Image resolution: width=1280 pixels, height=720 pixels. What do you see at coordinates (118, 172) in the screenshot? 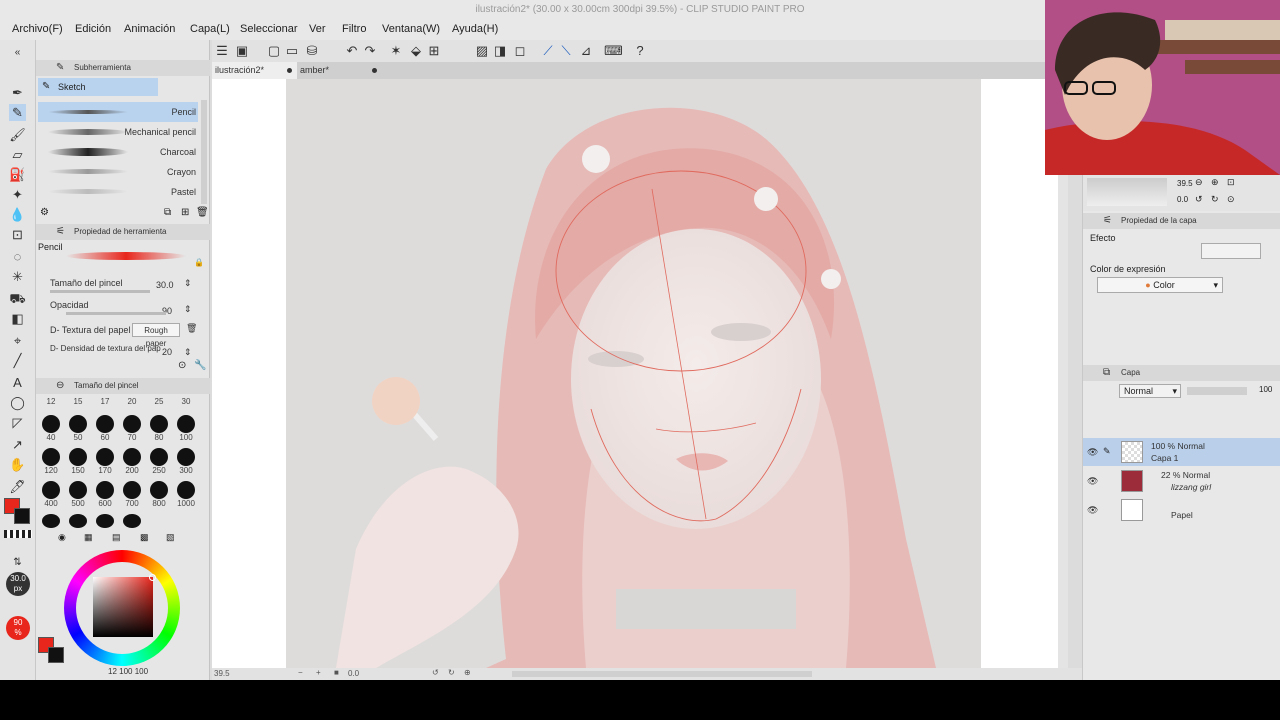
I see `subtool-crayon: Crayon` at bounding box center [118, 172].